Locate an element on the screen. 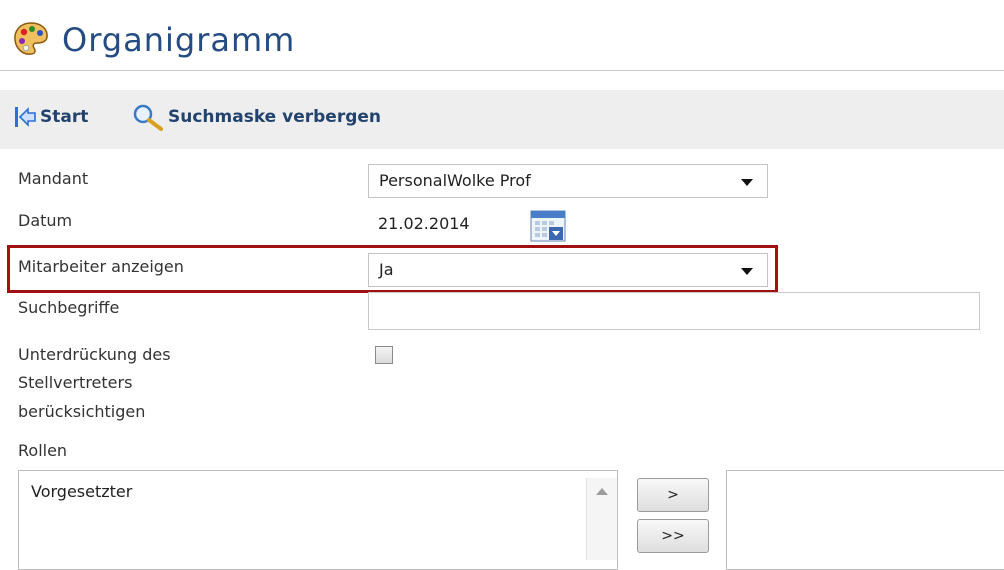  list-scrollbar is located at coordinates (601, 519).